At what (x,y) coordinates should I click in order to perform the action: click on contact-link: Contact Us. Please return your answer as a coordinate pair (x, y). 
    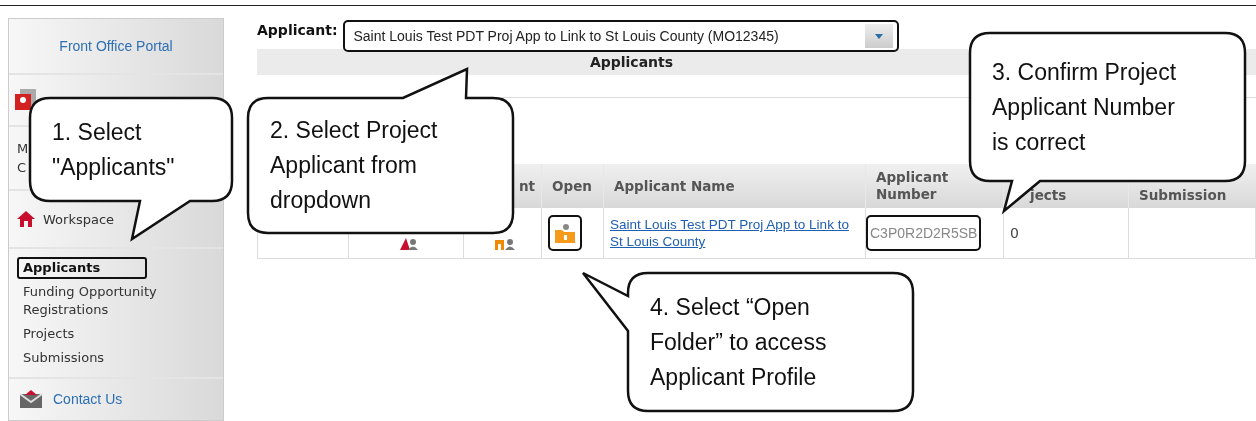
    Looking at the image, I should click on (88, 399).